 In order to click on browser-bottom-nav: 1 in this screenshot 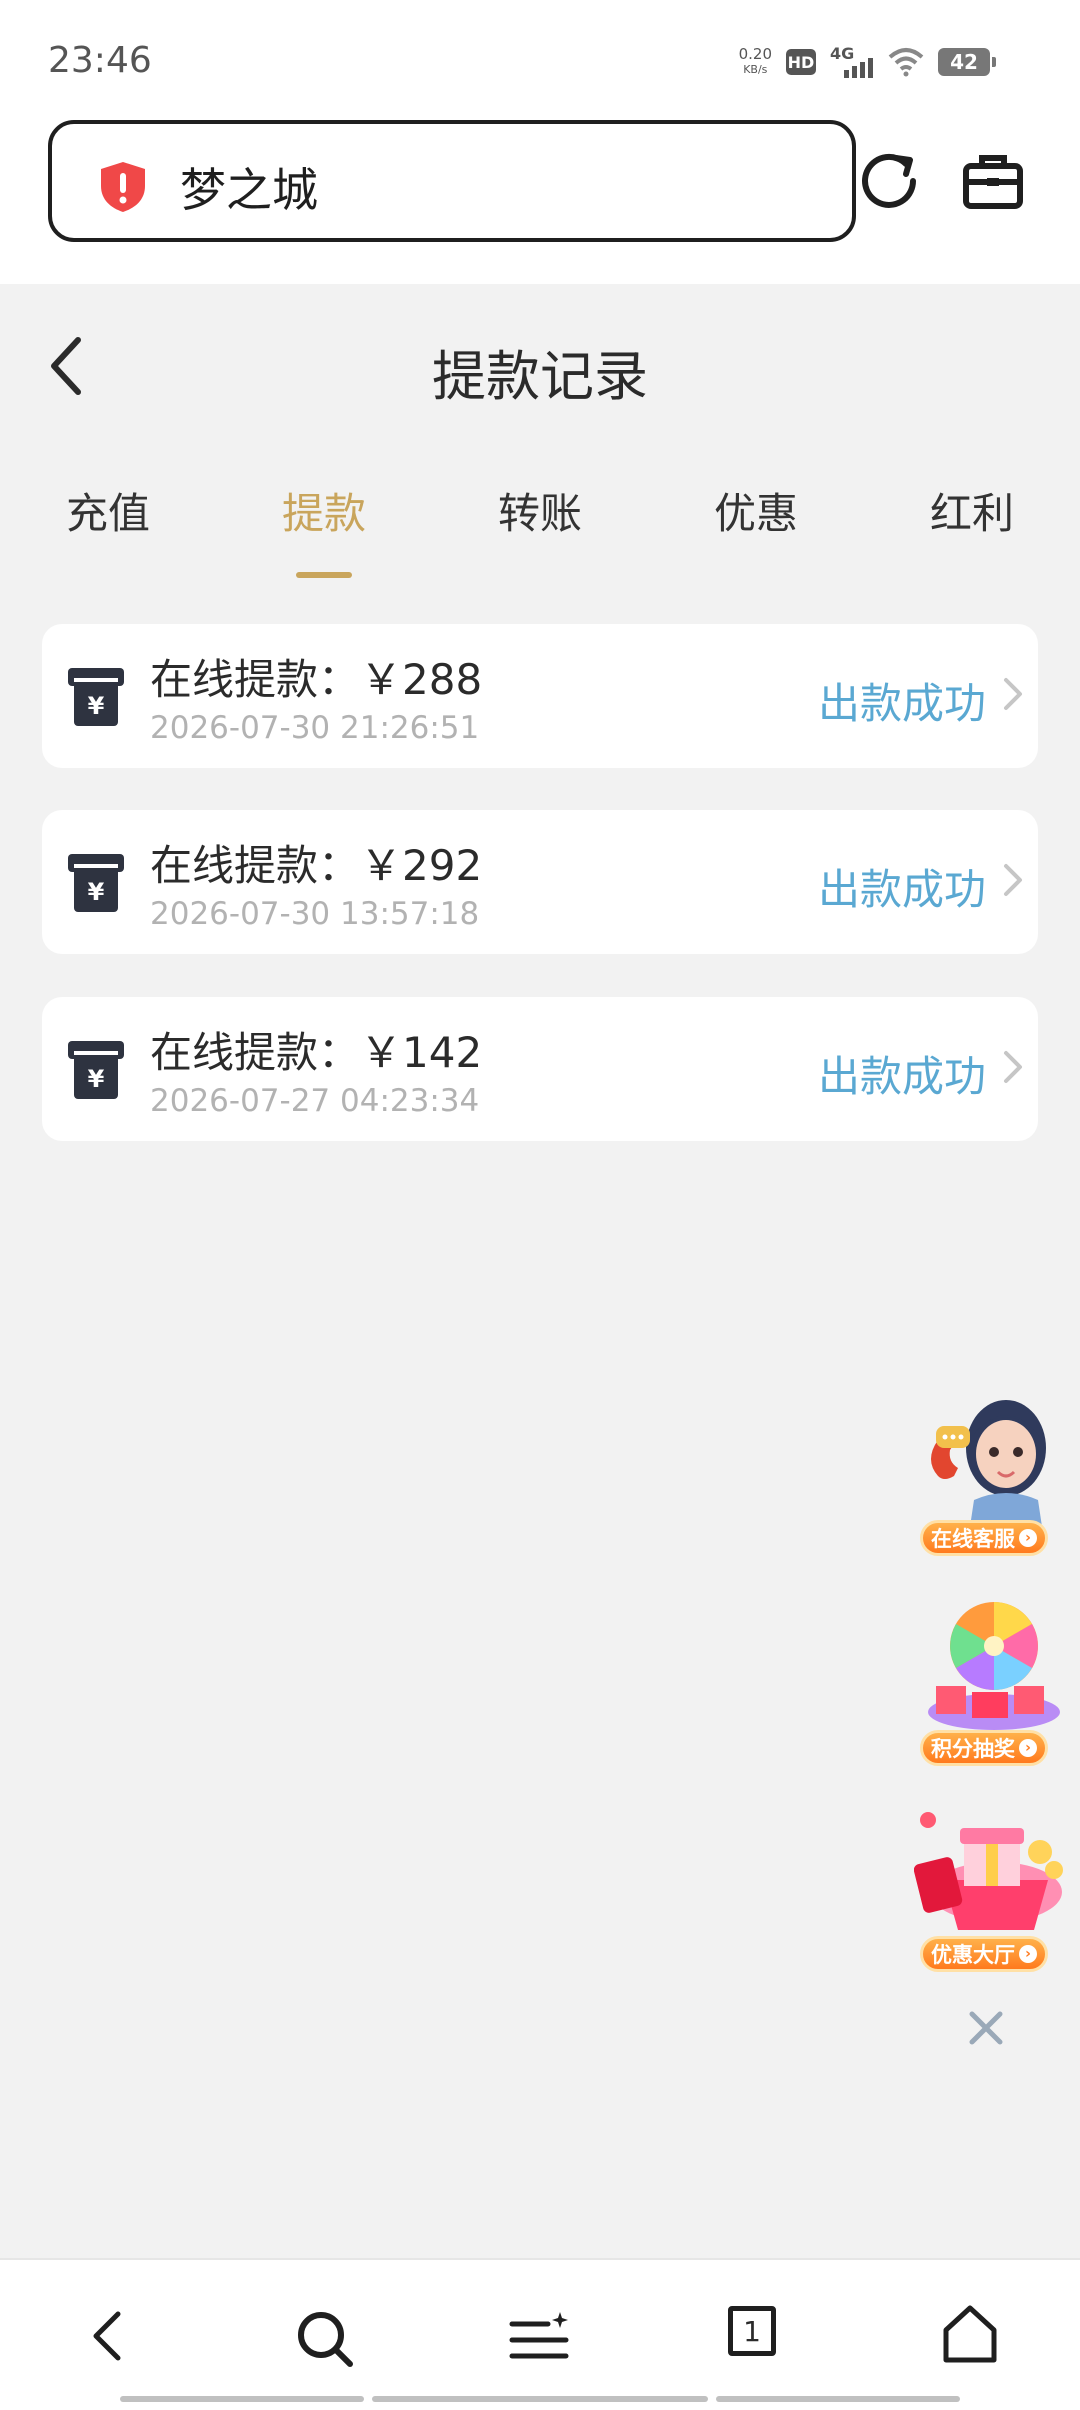, I will do `click(540, 2334)`.